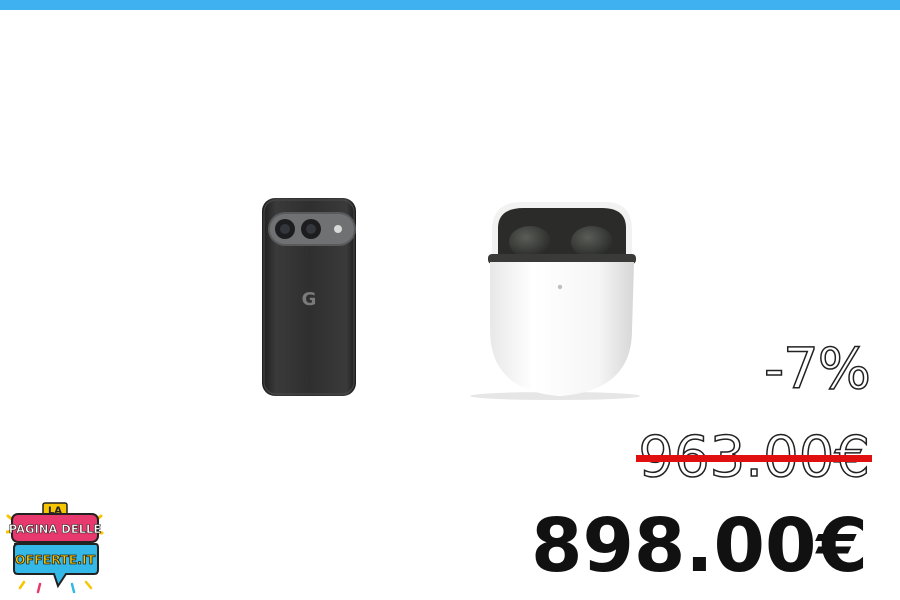 This screenshot has height=600, width=900. What do you see at coordinates (699, 546) in the screenshot?
I see `new-price: 898.00€` at bounding box center [699, 546].